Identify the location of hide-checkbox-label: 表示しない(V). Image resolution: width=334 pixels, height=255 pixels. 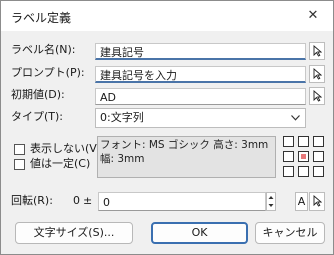
(66, 148).